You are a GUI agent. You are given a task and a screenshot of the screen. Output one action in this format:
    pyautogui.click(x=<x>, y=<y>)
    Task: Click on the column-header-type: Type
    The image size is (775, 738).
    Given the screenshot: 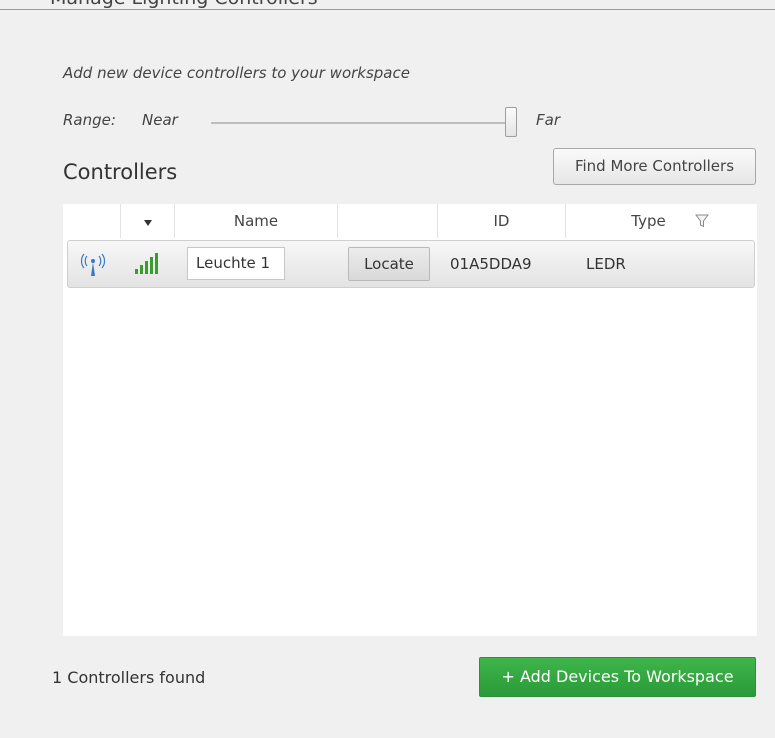 What is the action you would take?
    pyautogui.click(x=648, y=221)
    